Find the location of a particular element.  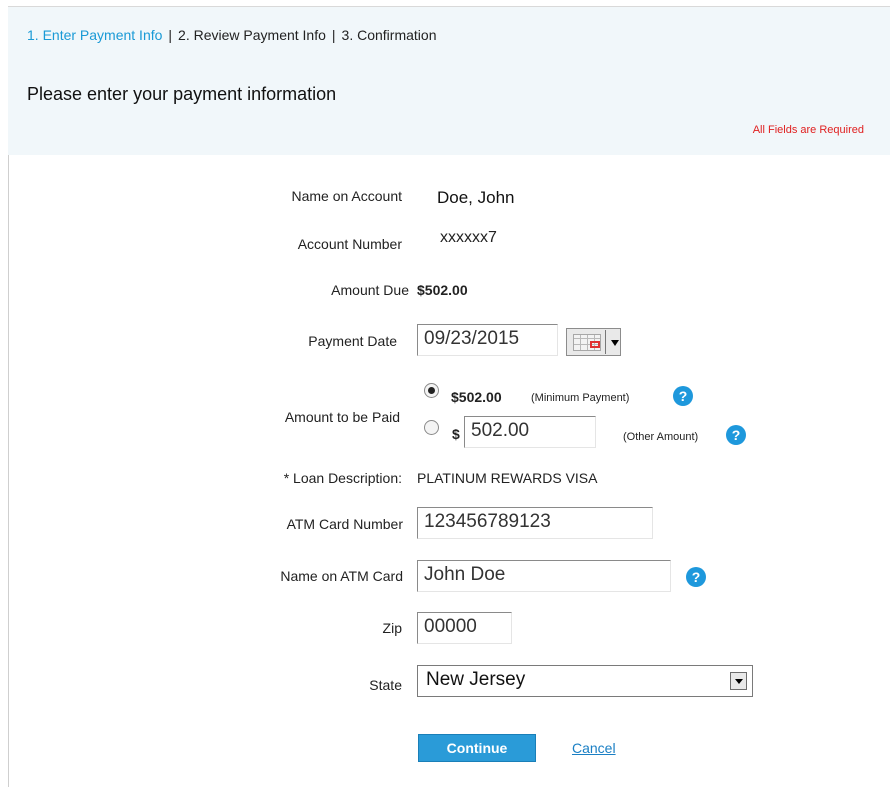

state-label: State is located at coordinates (385, 685).